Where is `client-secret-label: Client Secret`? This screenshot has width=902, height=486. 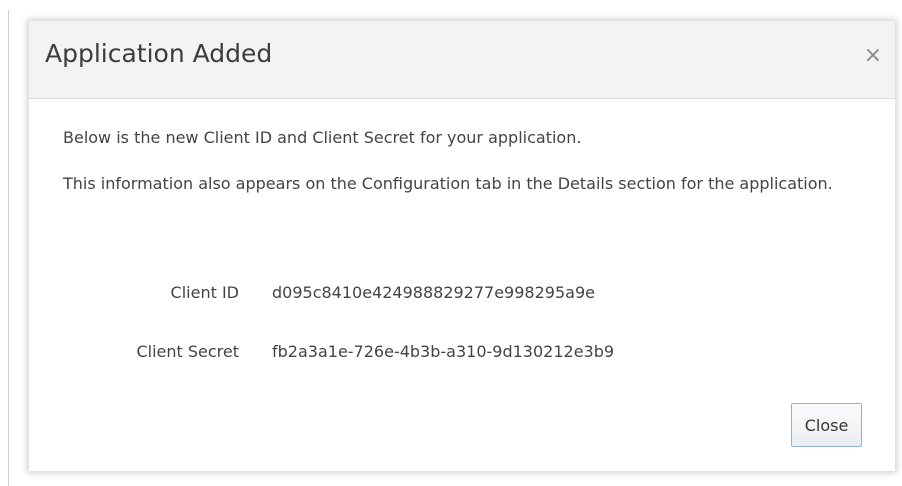 client-secret-label: Client Secret is located at coordinates (187, 351).